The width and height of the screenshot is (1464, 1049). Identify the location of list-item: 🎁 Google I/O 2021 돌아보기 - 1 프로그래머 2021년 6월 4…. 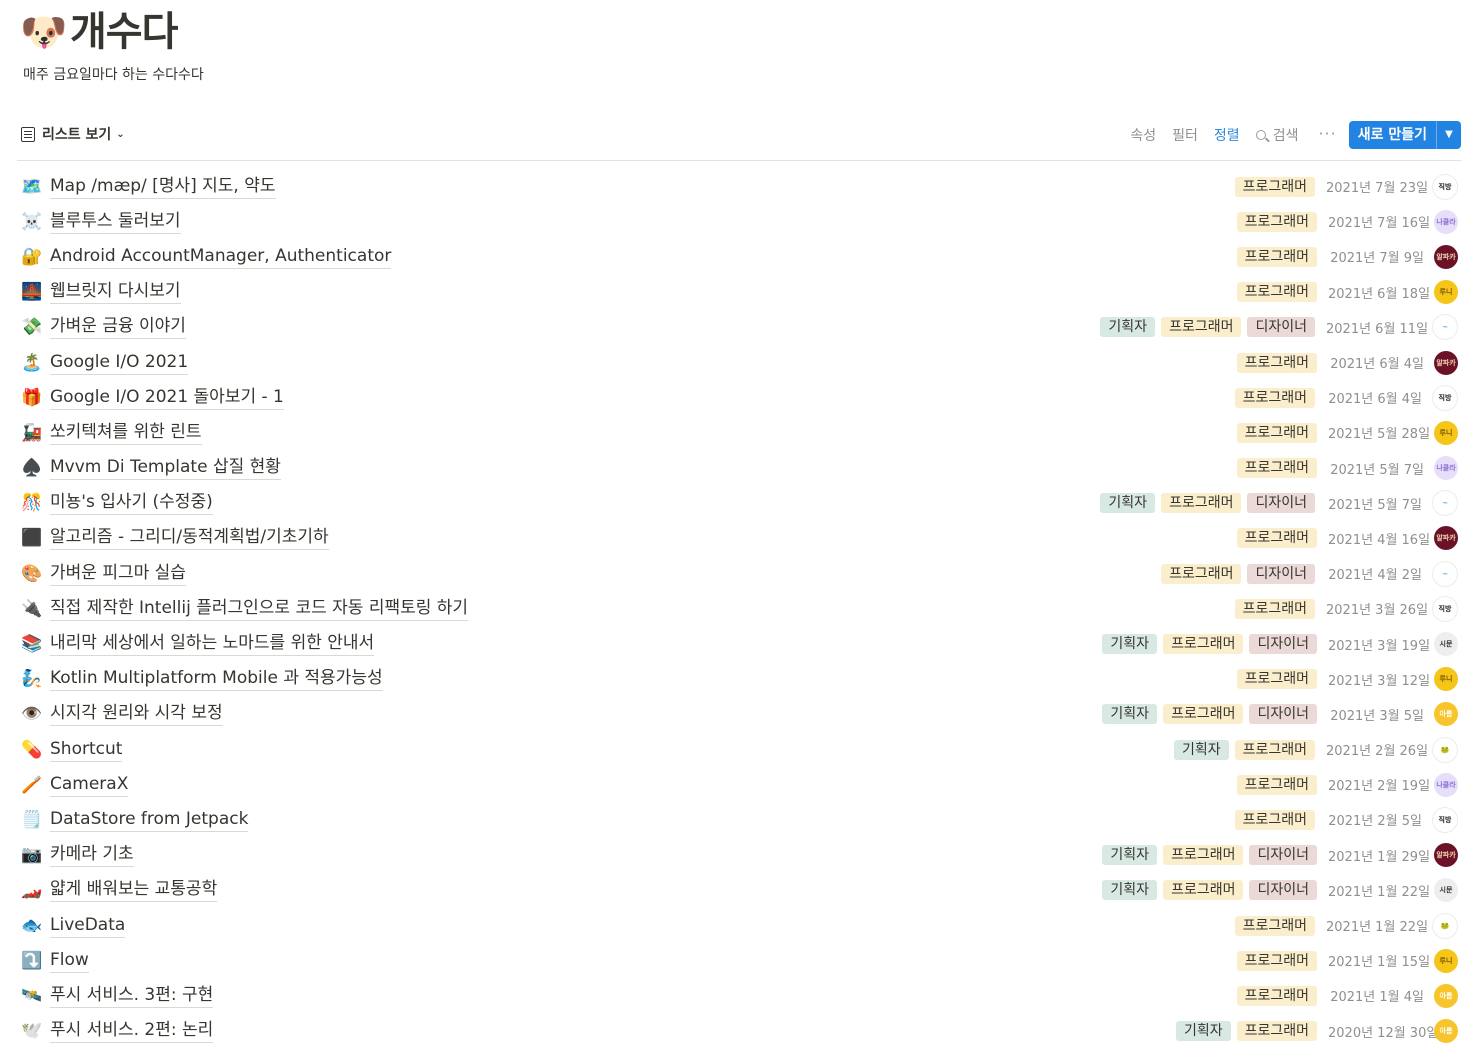
(739, 397).